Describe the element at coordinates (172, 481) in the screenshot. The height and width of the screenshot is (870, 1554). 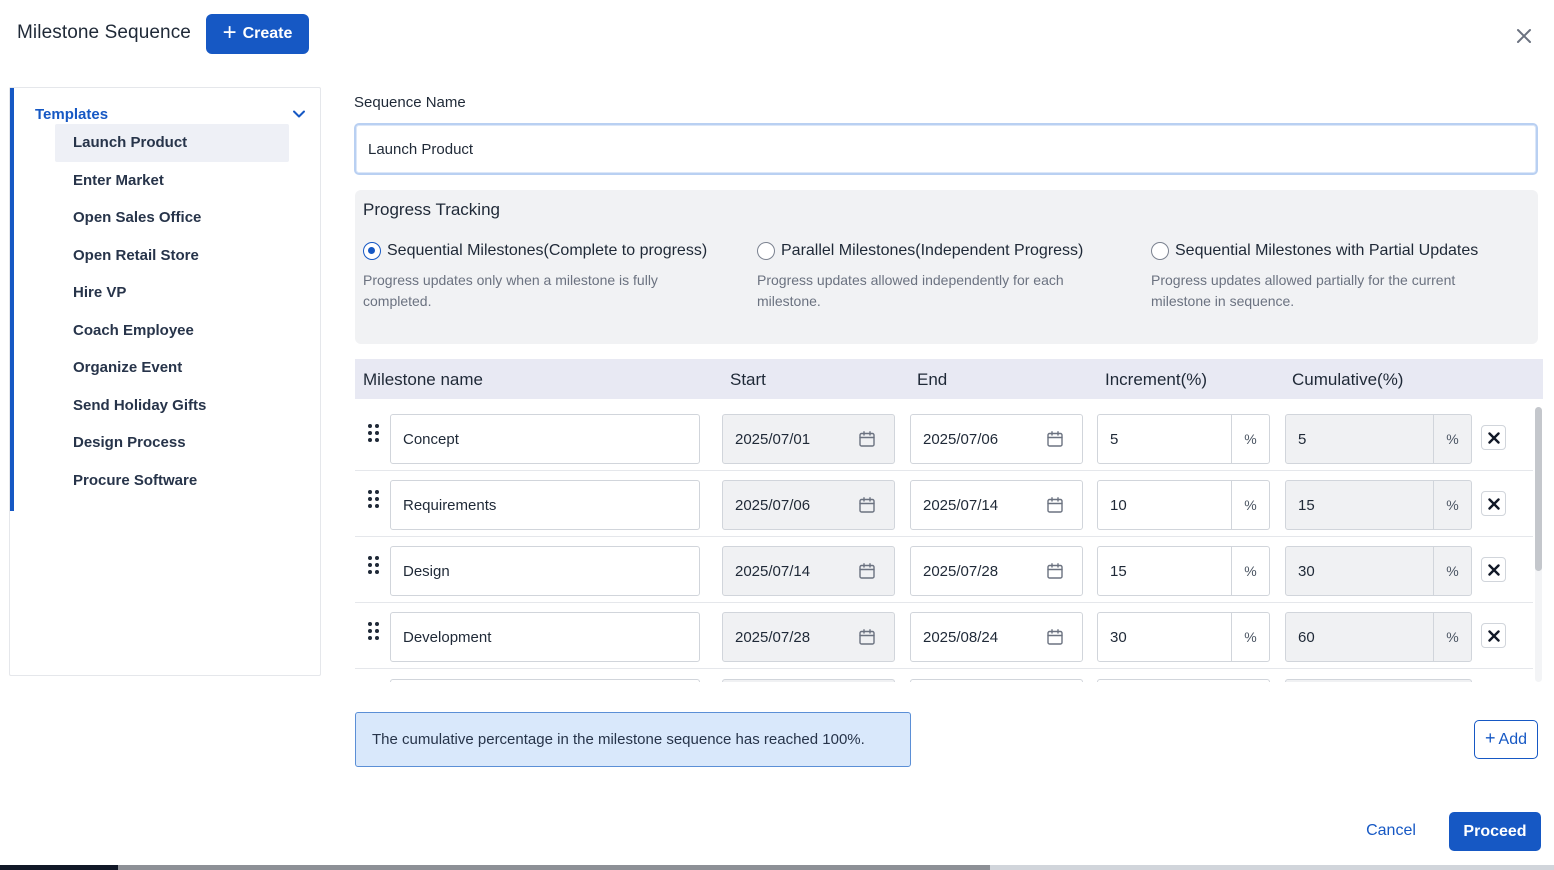
I see `template-item-procure-software: Procure Software` at that location.